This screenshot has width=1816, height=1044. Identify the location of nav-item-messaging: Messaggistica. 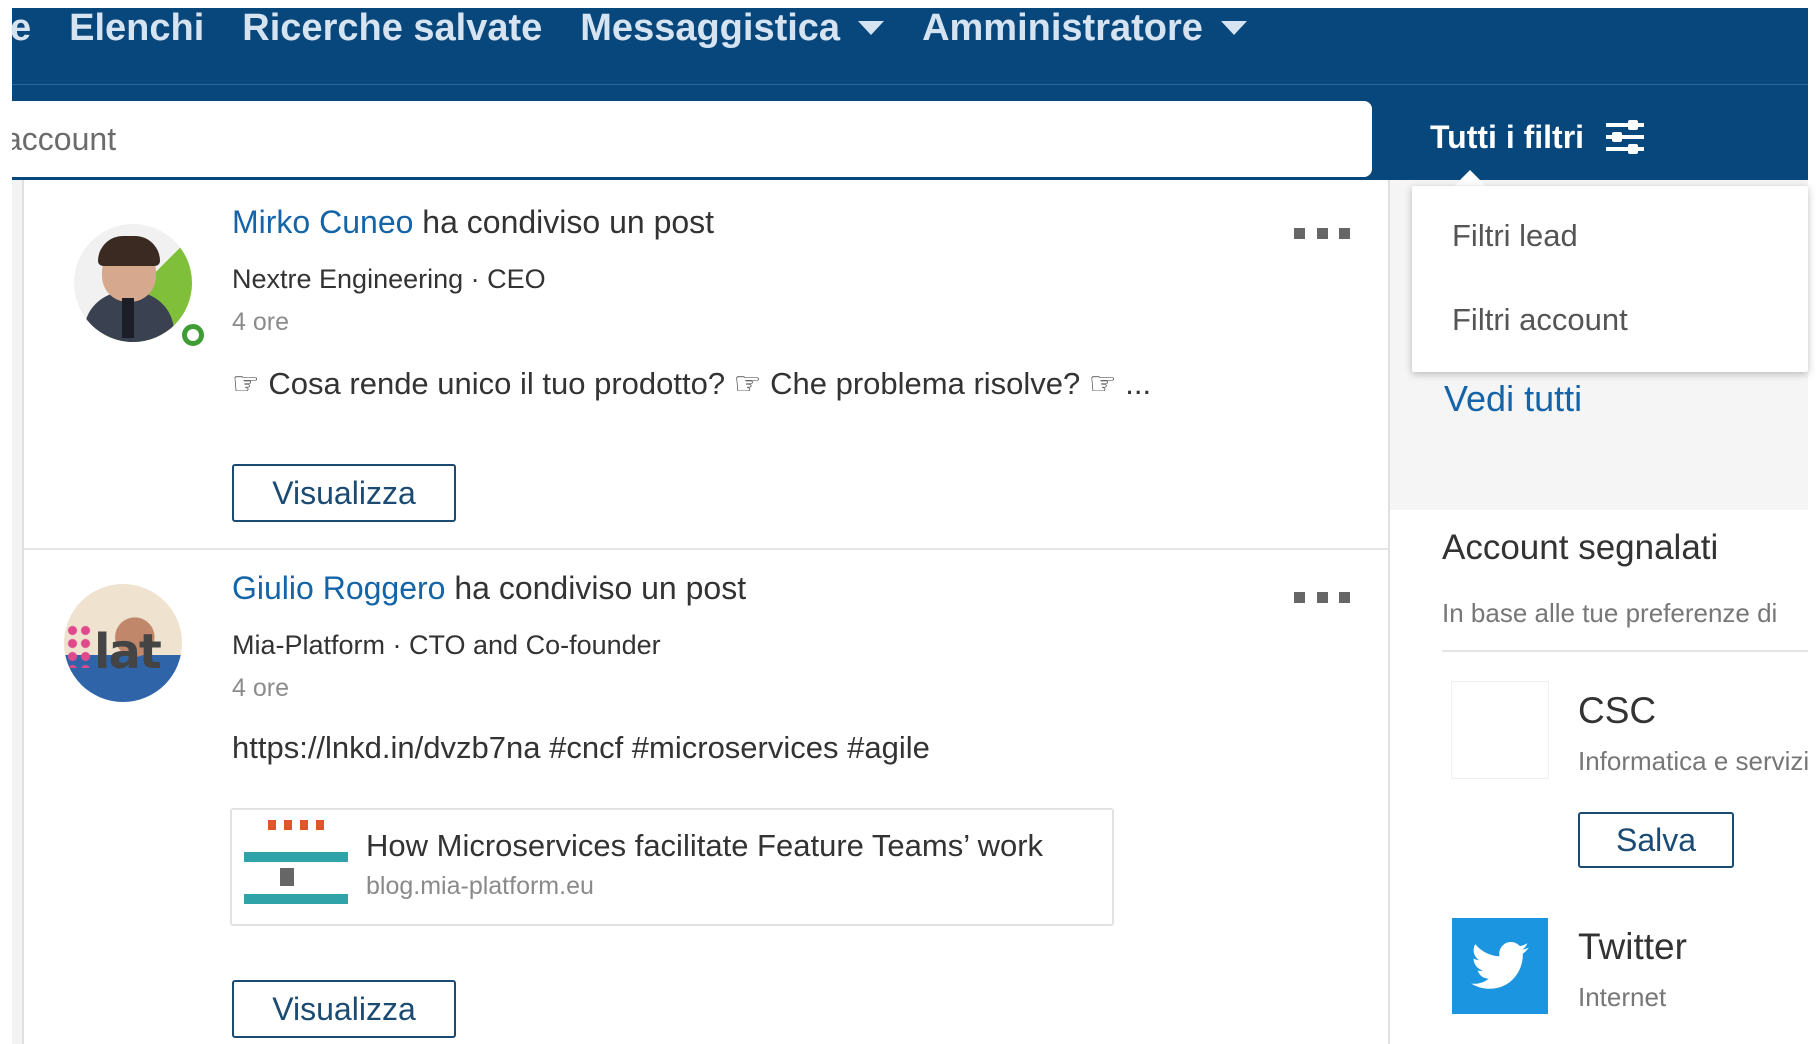
(732, 28).